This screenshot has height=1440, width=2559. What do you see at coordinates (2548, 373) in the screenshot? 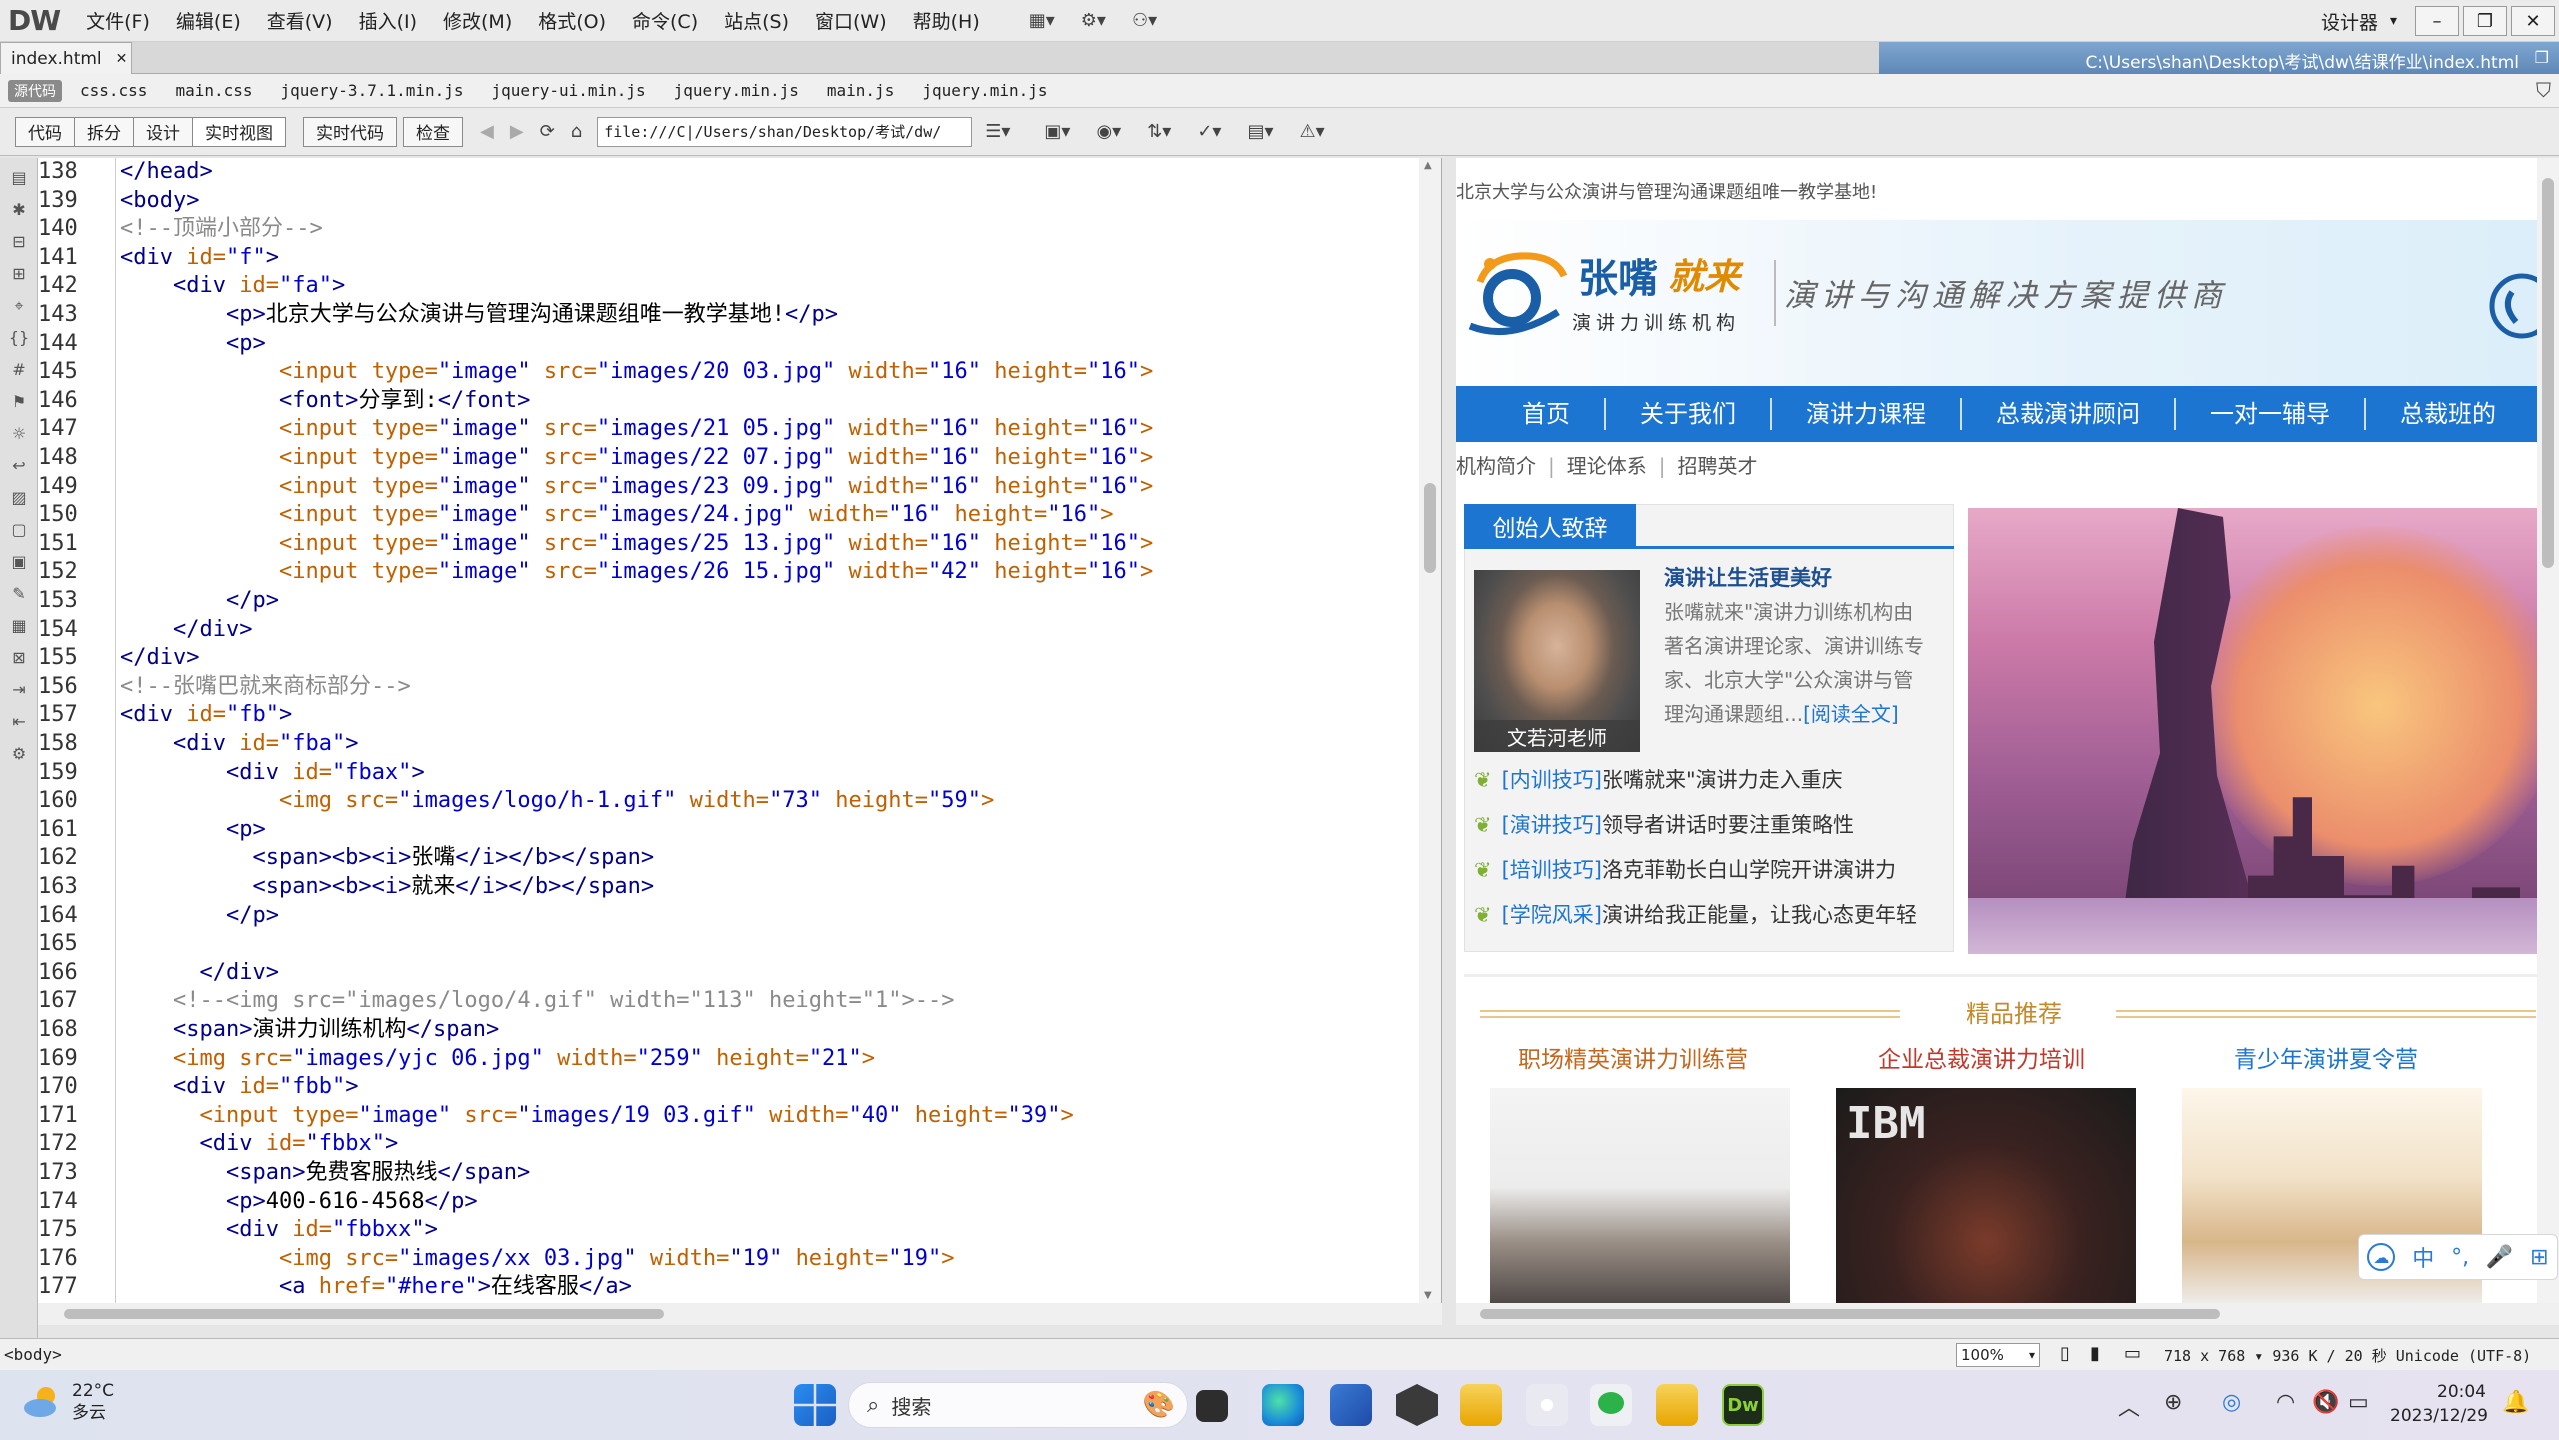
I see `live-scroll-thumb` at bounding box center [2548, 373].